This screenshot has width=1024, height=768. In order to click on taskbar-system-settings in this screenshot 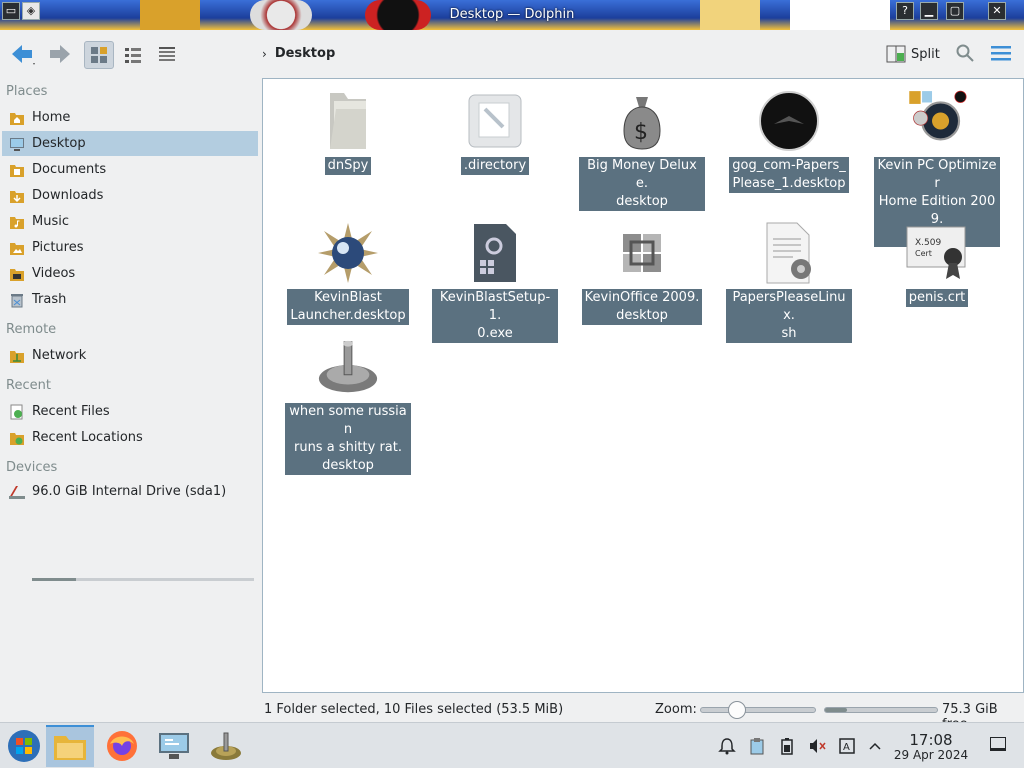, I will do `click(174, 746)`.